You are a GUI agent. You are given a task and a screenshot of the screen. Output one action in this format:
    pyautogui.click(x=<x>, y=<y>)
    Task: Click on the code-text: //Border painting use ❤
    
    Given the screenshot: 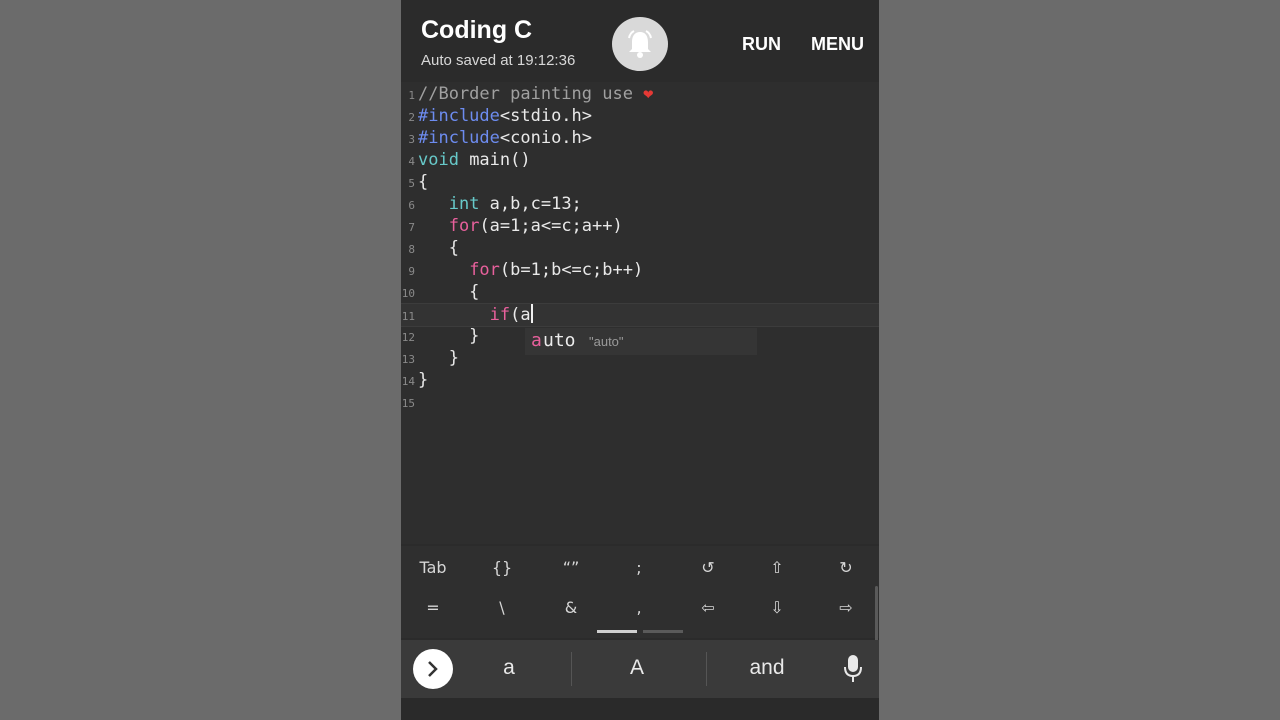 What is the action you would take?
    pyautogui.click(x=535, y=94)
    